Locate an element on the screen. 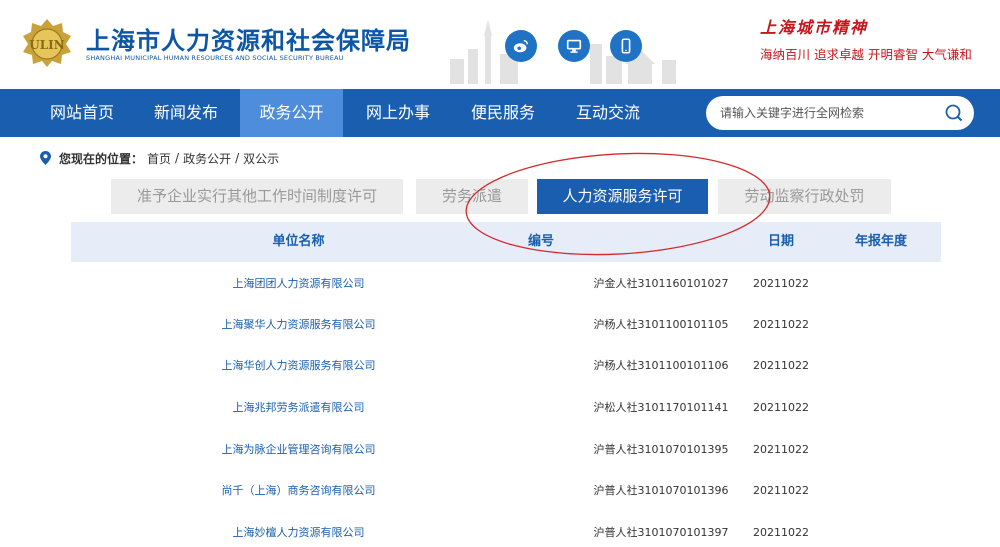 The height and width of the screenshot is (547, 1000). tab-labor-dispatch: 劳务派遣 is located at coordinates (472, 196).